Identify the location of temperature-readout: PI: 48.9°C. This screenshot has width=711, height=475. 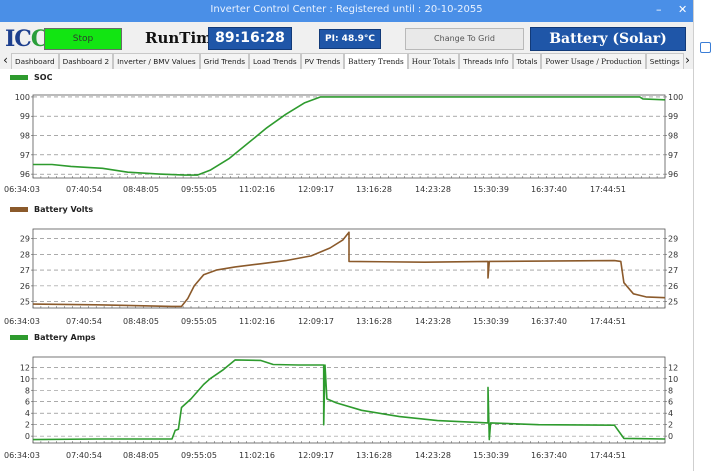
(350, 39).